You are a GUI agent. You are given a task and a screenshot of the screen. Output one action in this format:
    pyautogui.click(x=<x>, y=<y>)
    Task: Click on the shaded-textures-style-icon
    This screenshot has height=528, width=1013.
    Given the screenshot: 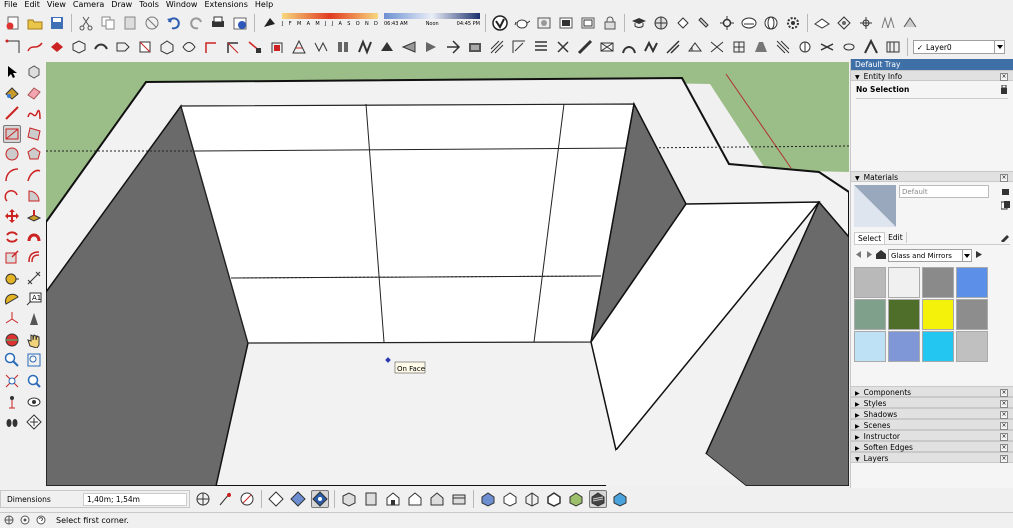 What is the action you would take?
    pyautogui.click(x=598, y=499)
    